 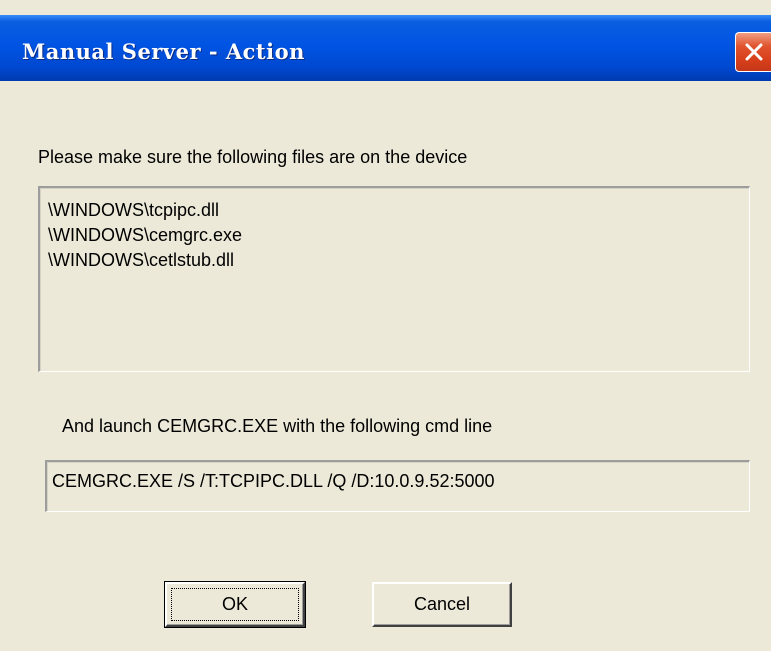 I want to click on window-title: Manual Server - Action, so click(x=163, y=51).